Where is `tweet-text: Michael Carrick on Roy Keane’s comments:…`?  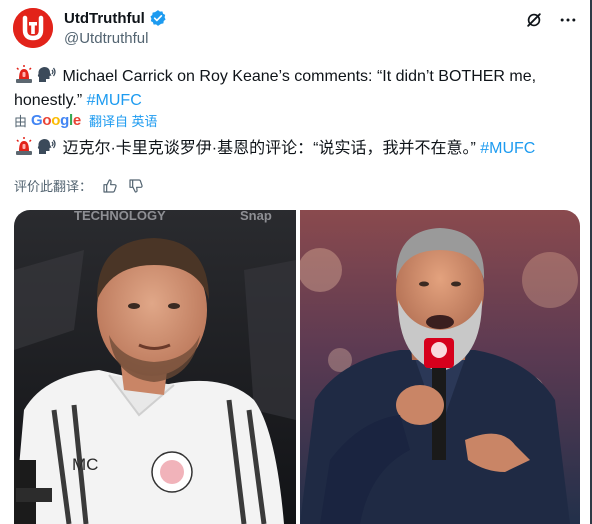
tweet-text: Michael Carrick on Roy Keane’s comments:… is located at coordinates (294, 88).